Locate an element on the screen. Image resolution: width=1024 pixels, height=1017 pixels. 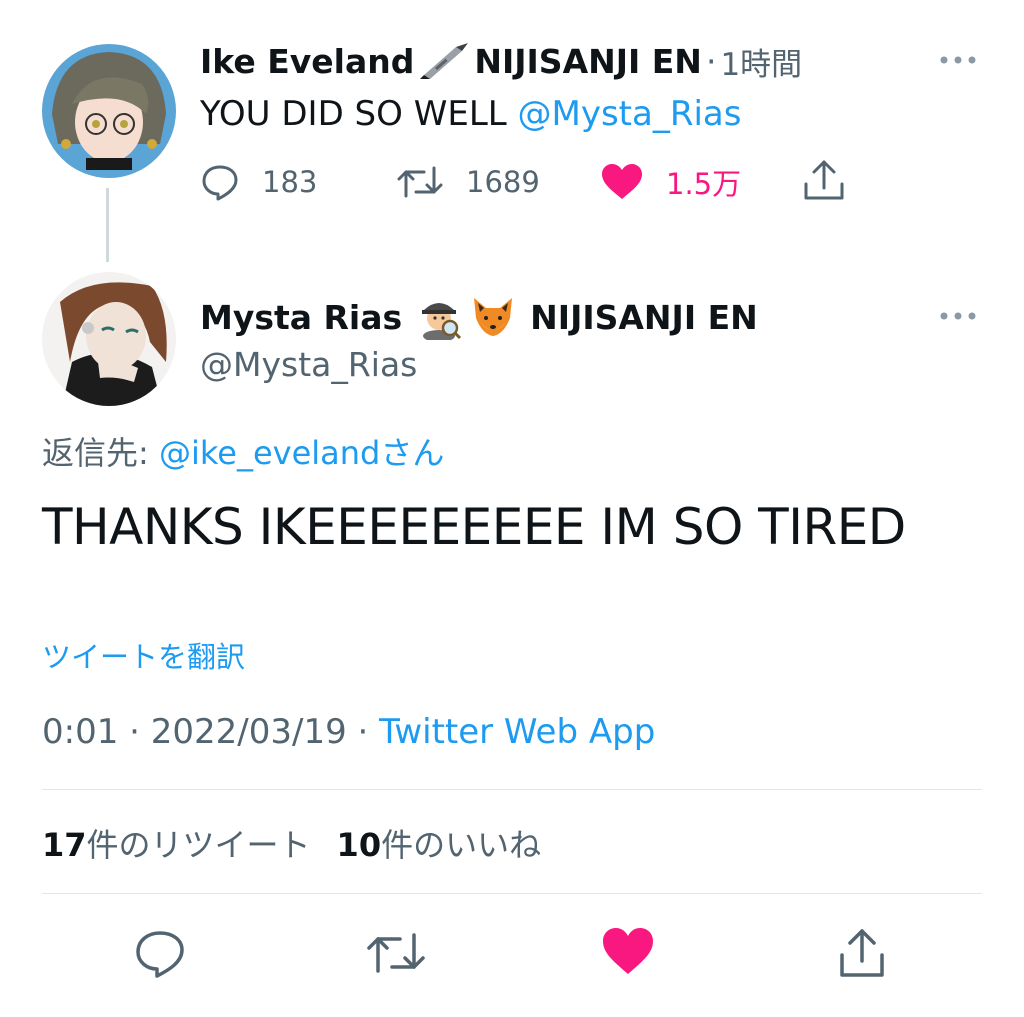
retweets-stat-number: 17 is located at coordinates (64, 845).